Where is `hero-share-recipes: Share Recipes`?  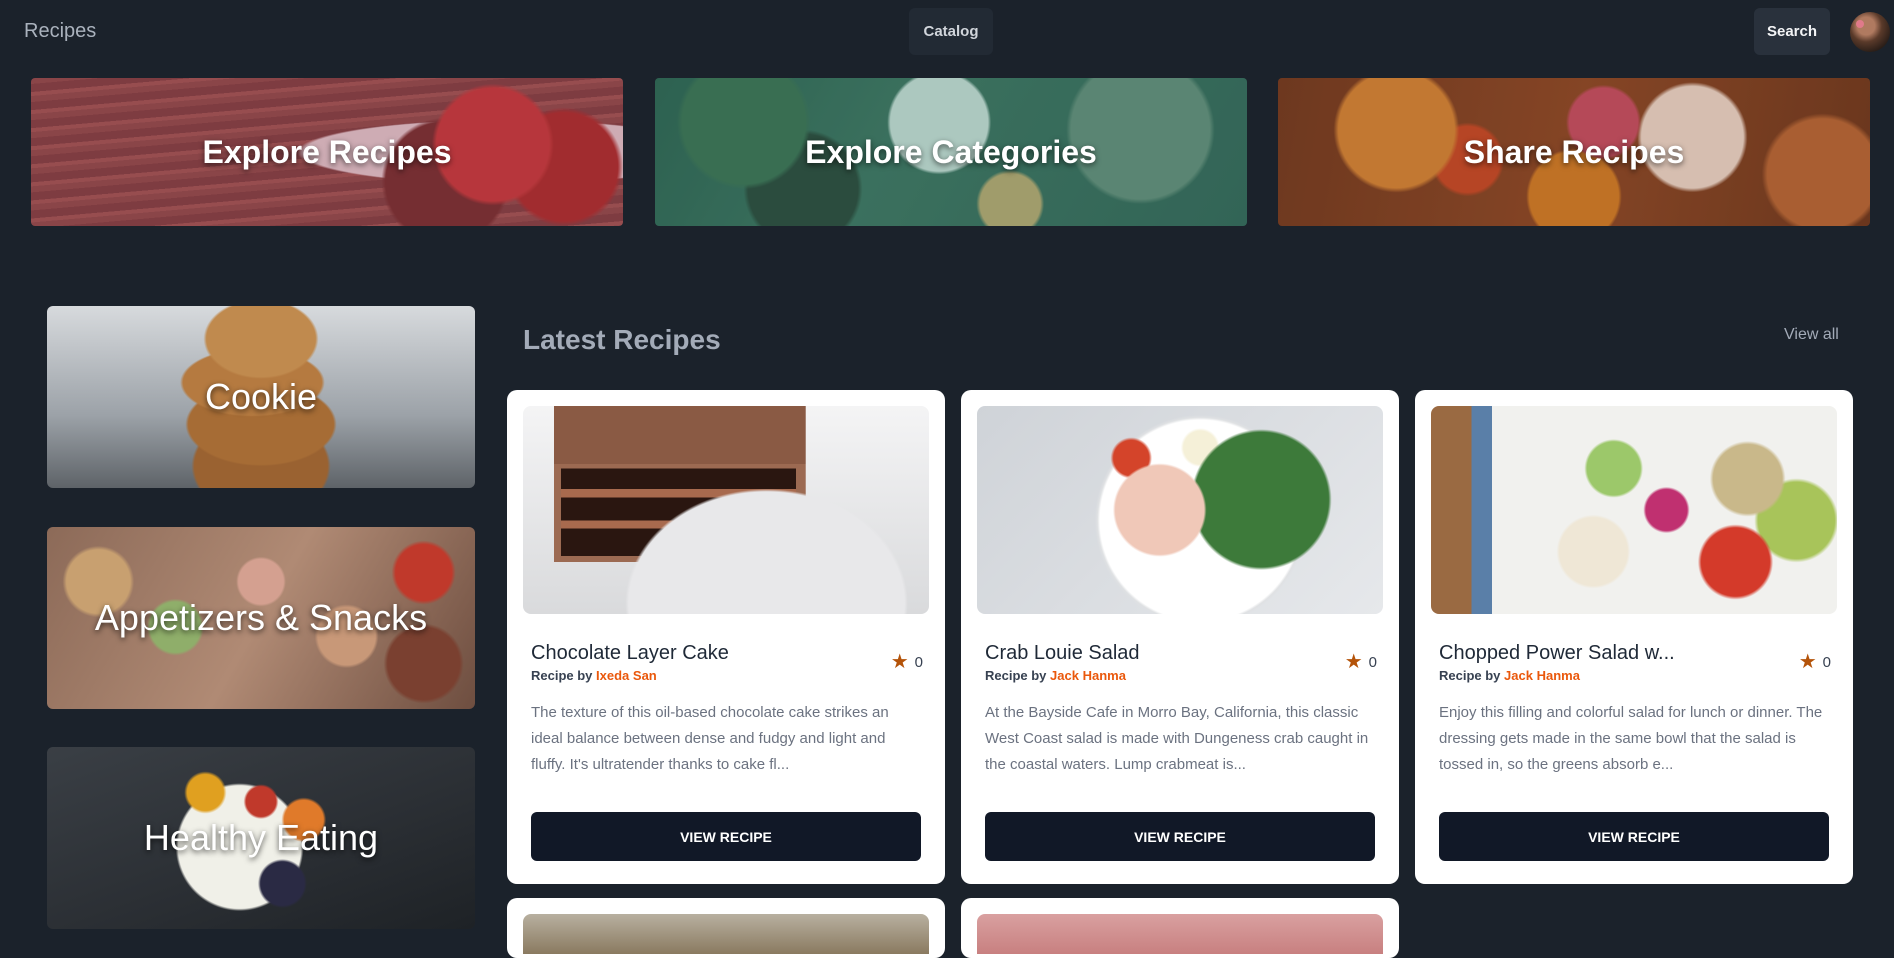 hero-share-recipes: Share Recipes is located at coordinates (1574, 152).